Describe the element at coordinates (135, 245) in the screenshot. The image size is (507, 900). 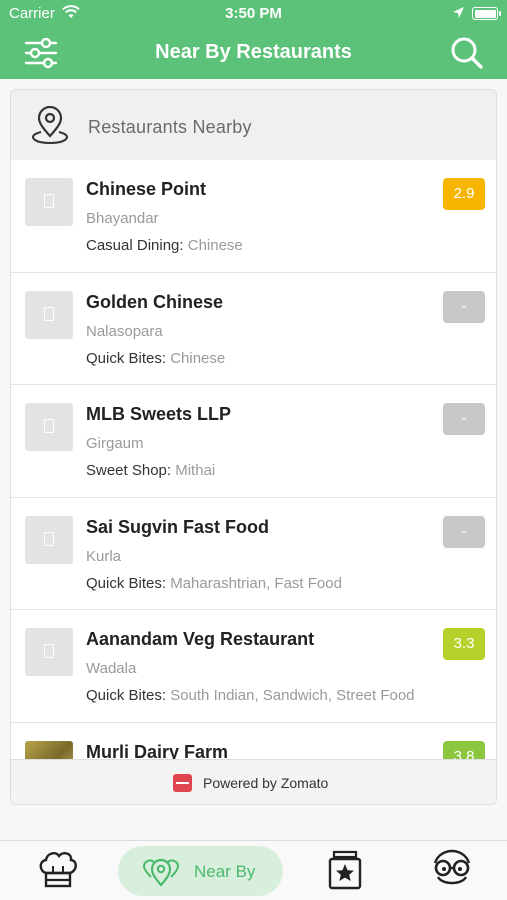
I see `establishment-type: Casual Dining:` at that location.